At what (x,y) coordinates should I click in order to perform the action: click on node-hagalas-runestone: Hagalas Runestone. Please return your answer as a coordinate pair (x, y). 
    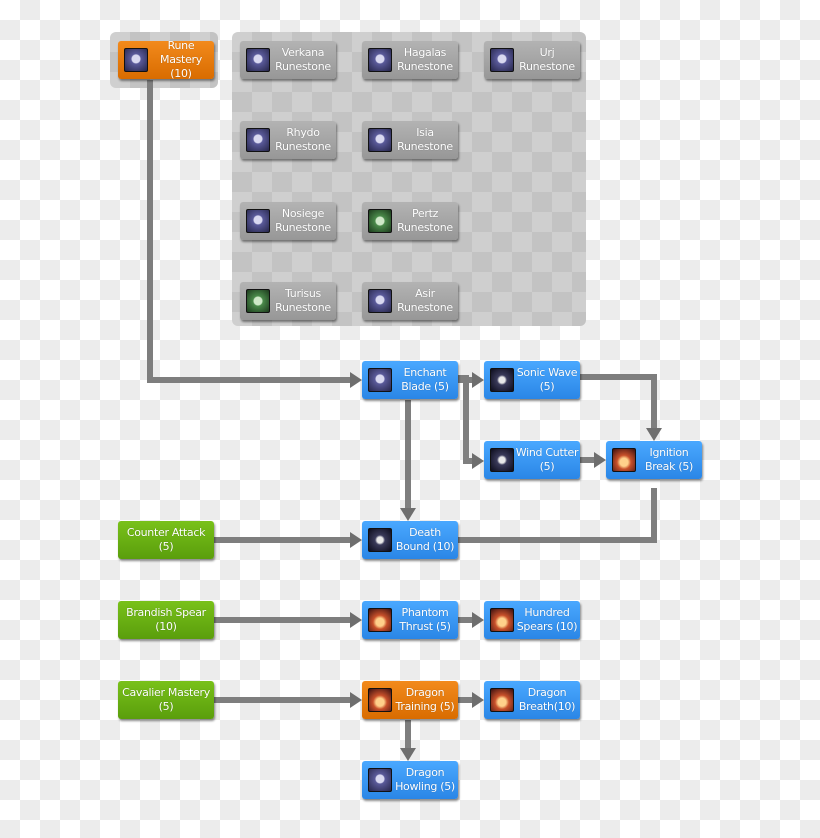
    Looking at the image, I should click on (410, 60).